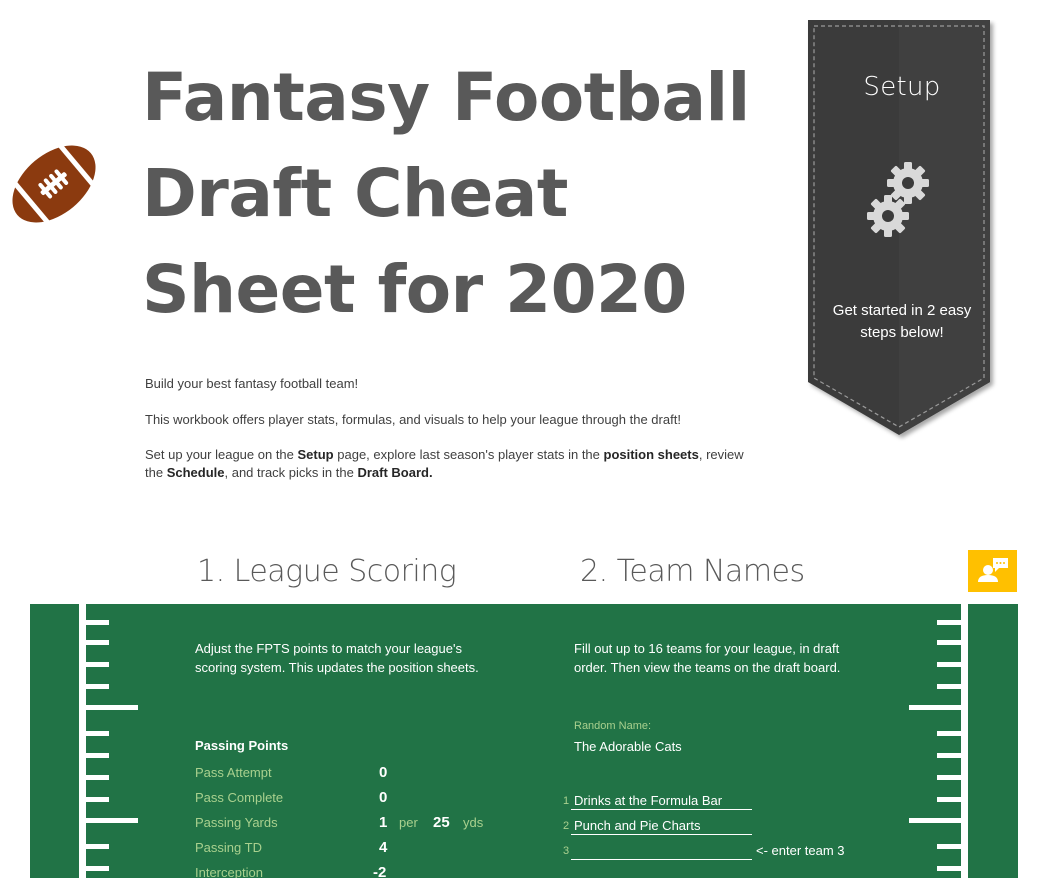 The image size is (1051, 878). What do you see at coordinates (233, 772) in the screenshot?
I see `pass-attempt-label: Pass Attempt` at bounding box center [233, 772].